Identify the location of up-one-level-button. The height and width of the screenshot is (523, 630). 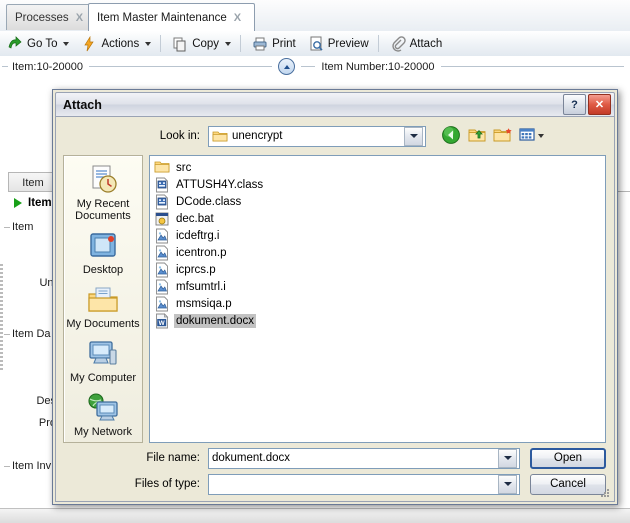
(476, 136).